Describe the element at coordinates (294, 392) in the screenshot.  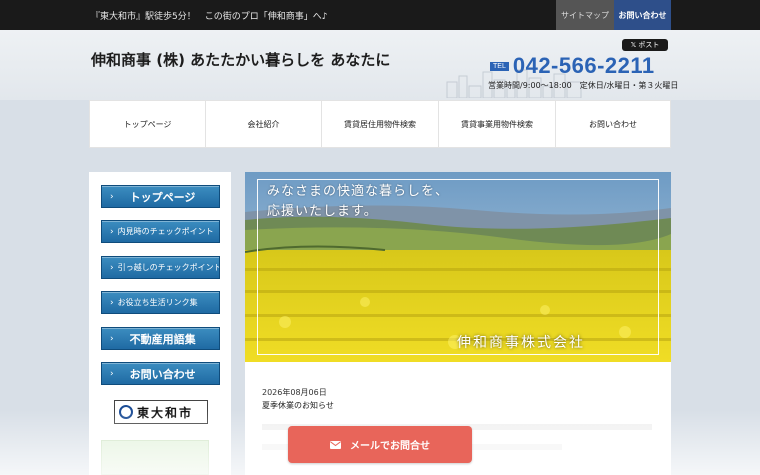
I see `news-date: 2026年08月06日` at that location.